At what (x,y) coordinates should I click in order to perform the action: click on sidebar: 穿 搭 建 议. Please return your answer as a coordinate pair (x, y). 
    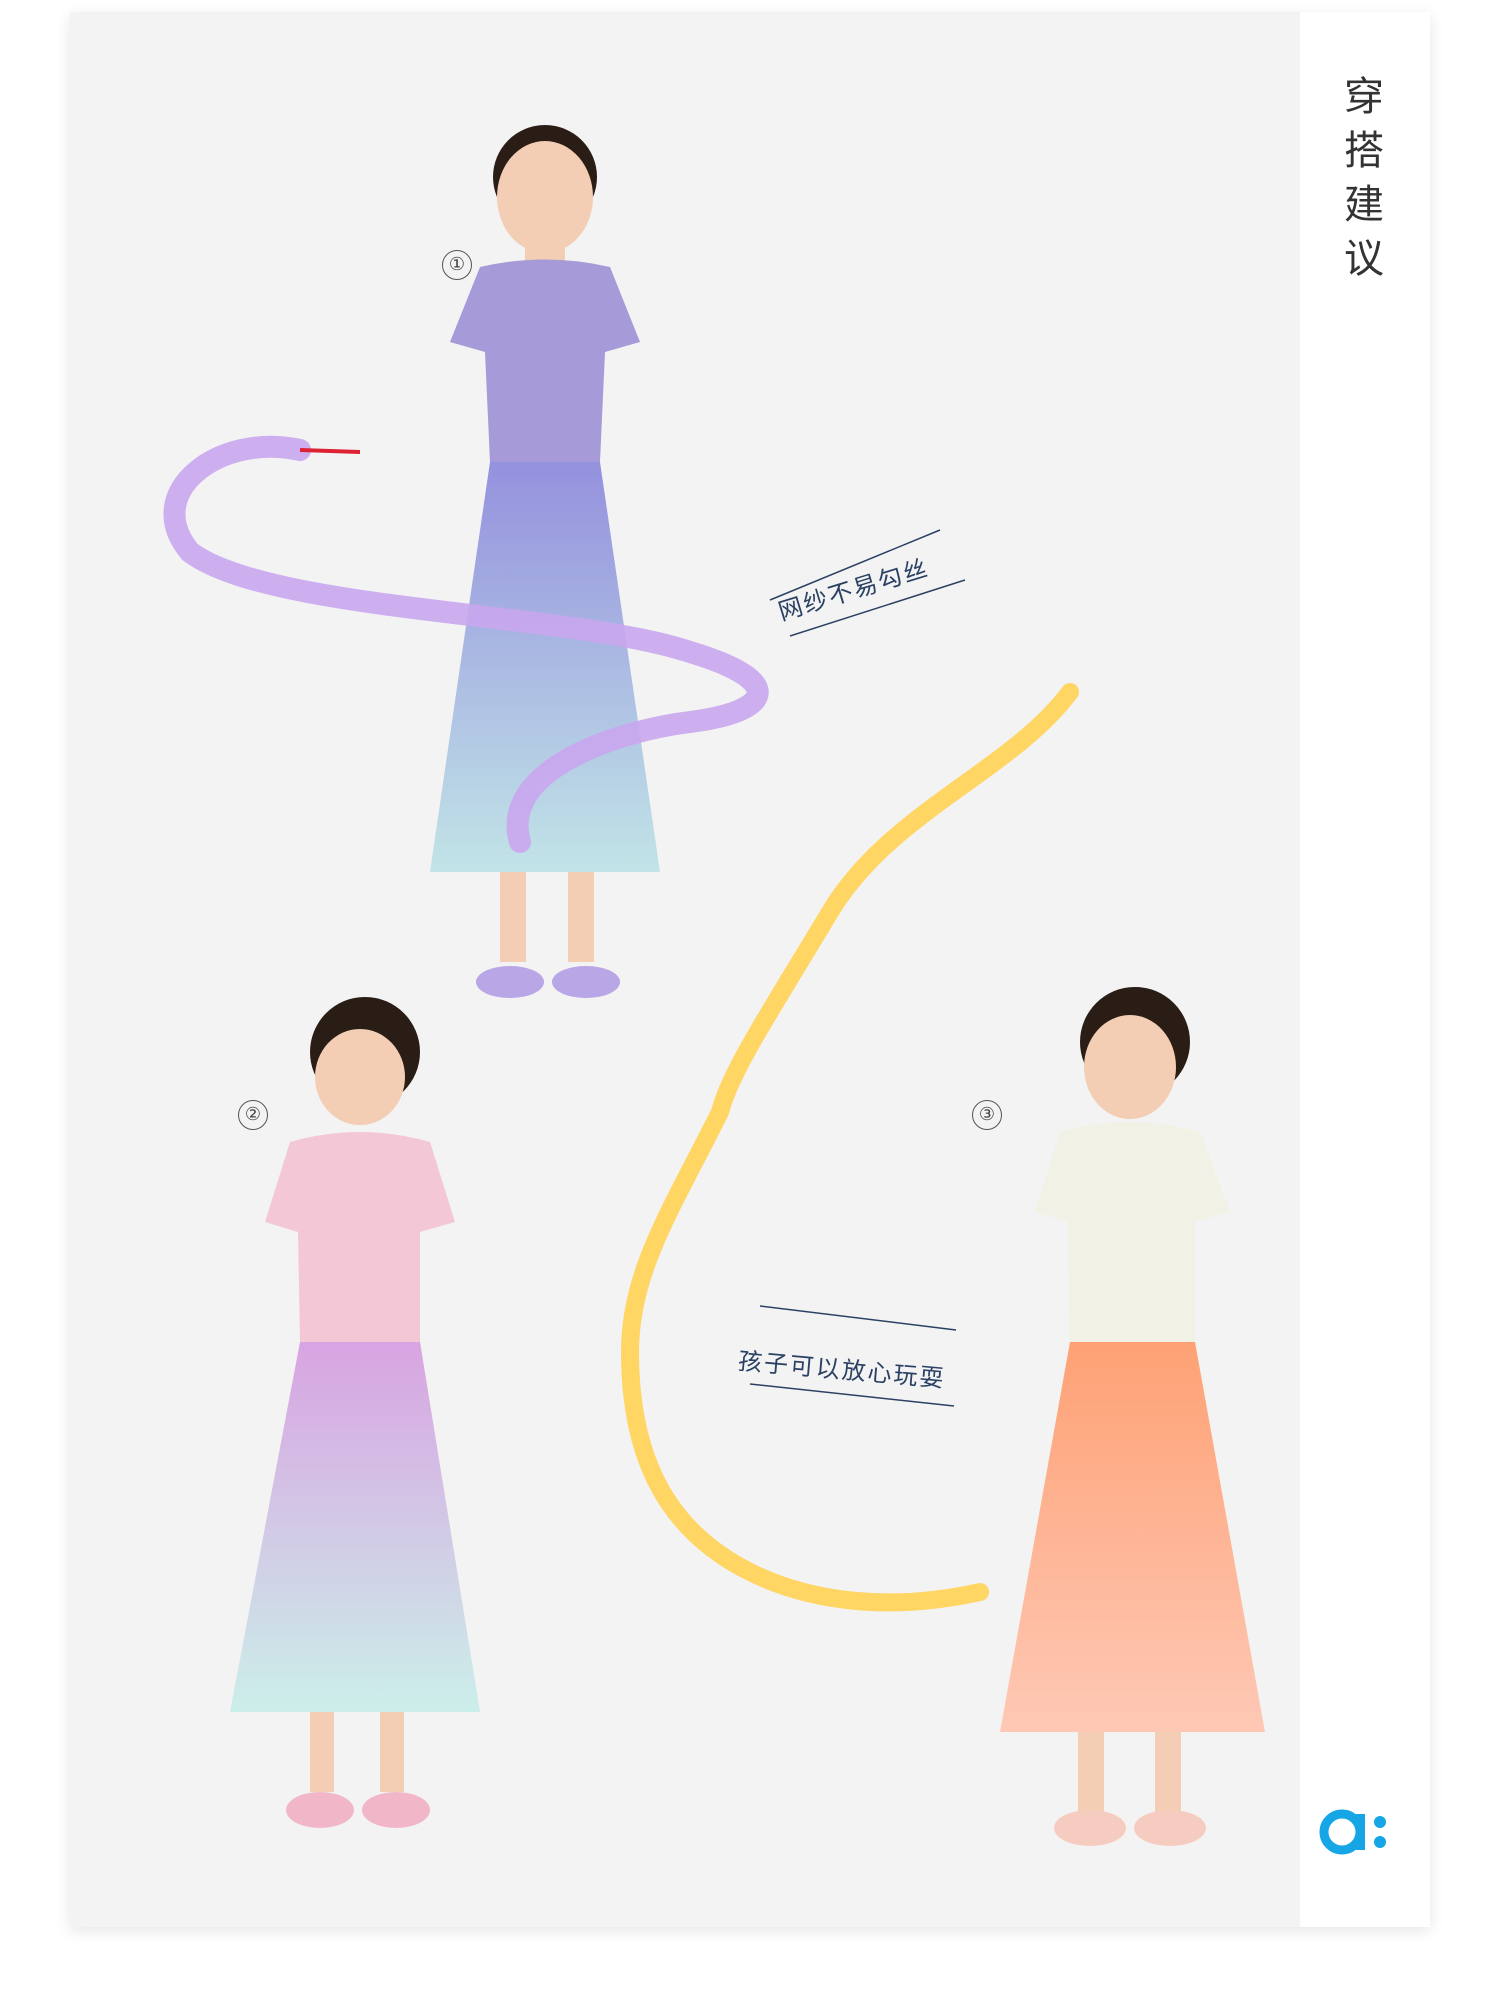
    Looking at the image, I should click on (1365, 969).